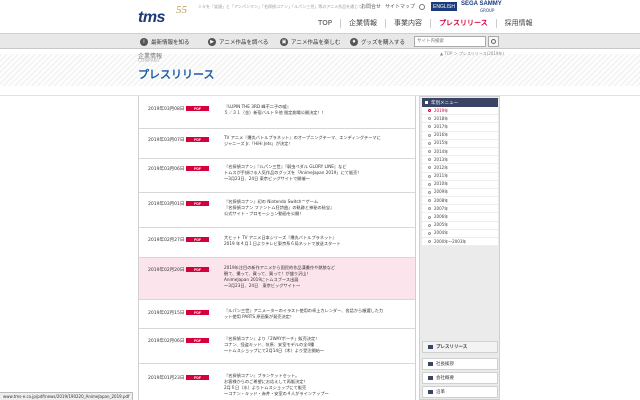  What do you see at coordinates (460, 136) in the screenshot?
I see `year-item-2016: 2016年` at bounding box center [460, 136].